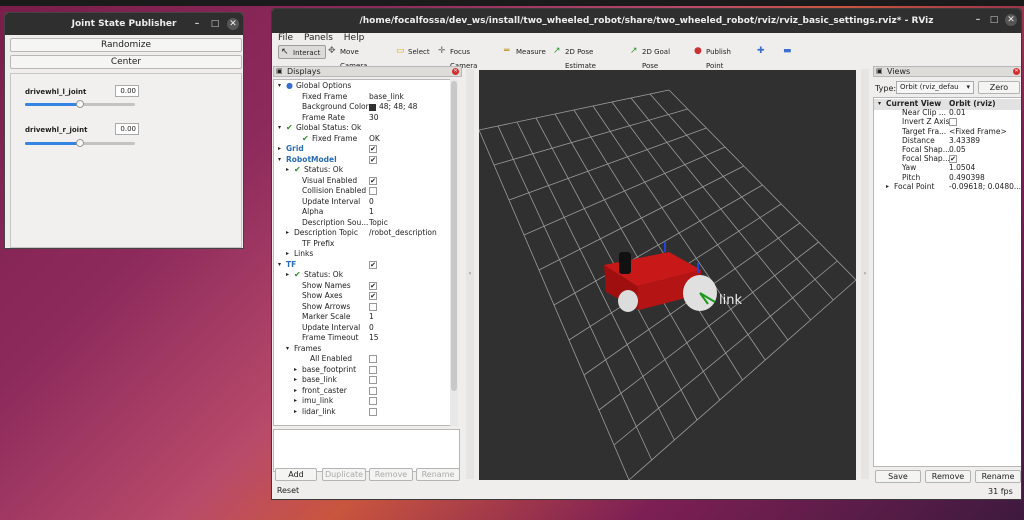 The width and height of the screenshot is (1024, 520). I want to click on property-value: 15, so click(374, 338).